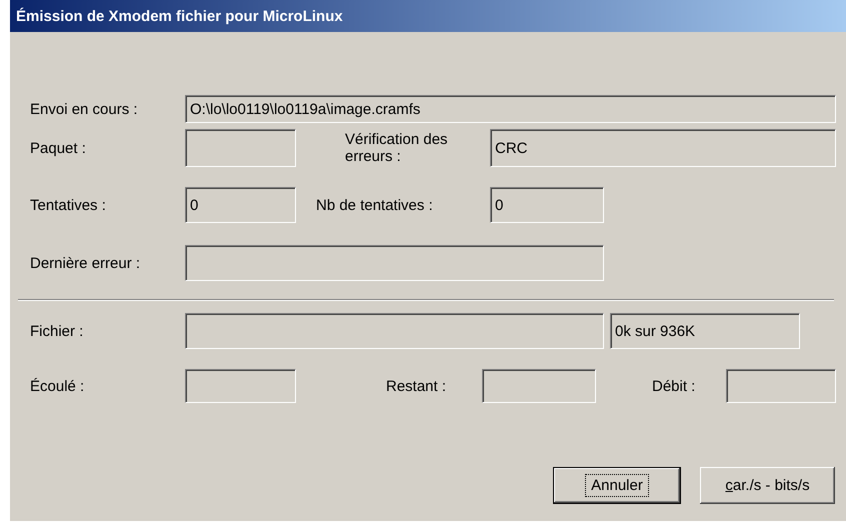 The width and height of the screenshot is (846, 531). What do you see at coordinates (674, 386) in the screenshot?
I see `field-label: Débit :` at bounding box center [674, 386].